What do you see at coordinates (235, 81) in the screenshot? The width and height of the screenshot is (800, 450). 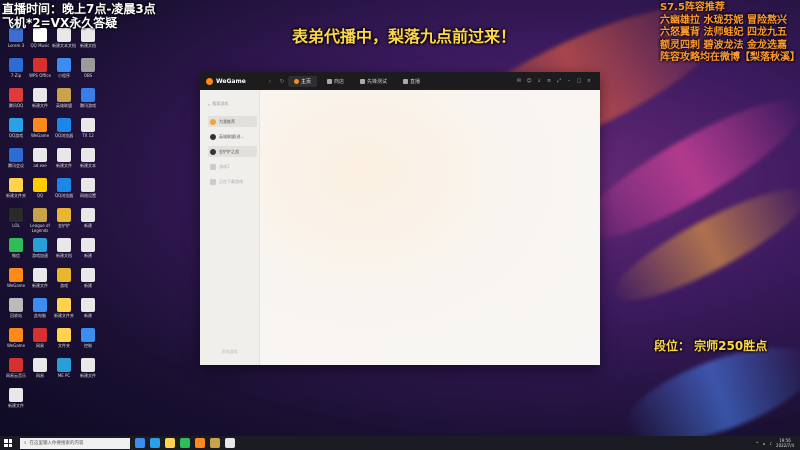 I see `wegame-logo: WeGame` at bounding box center [235, 81].